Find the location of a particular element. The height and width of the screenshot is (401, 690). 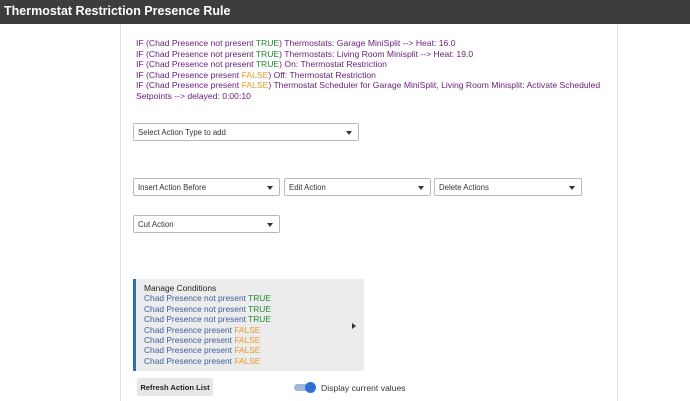

display-current-values-toggle is located at coordinates (305, 387).